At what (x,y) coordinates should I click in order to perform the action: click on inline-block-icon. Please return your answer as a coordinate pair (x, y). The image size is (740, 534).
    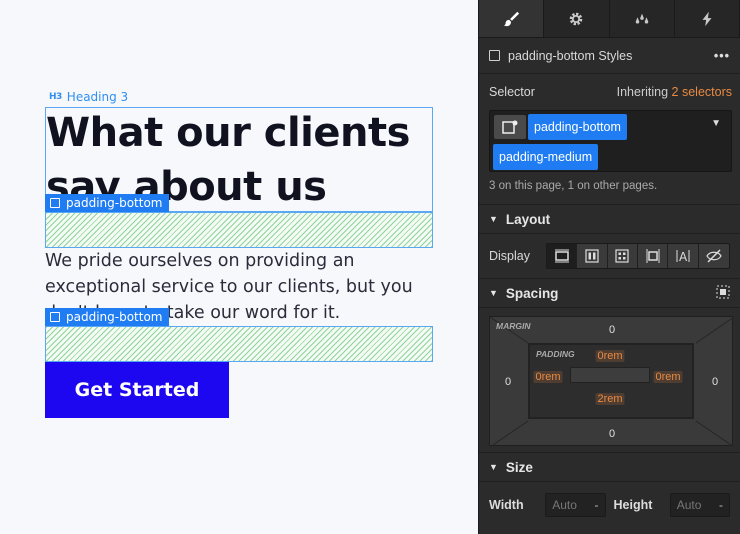
    Looking at the image, I should click on (653, 256).